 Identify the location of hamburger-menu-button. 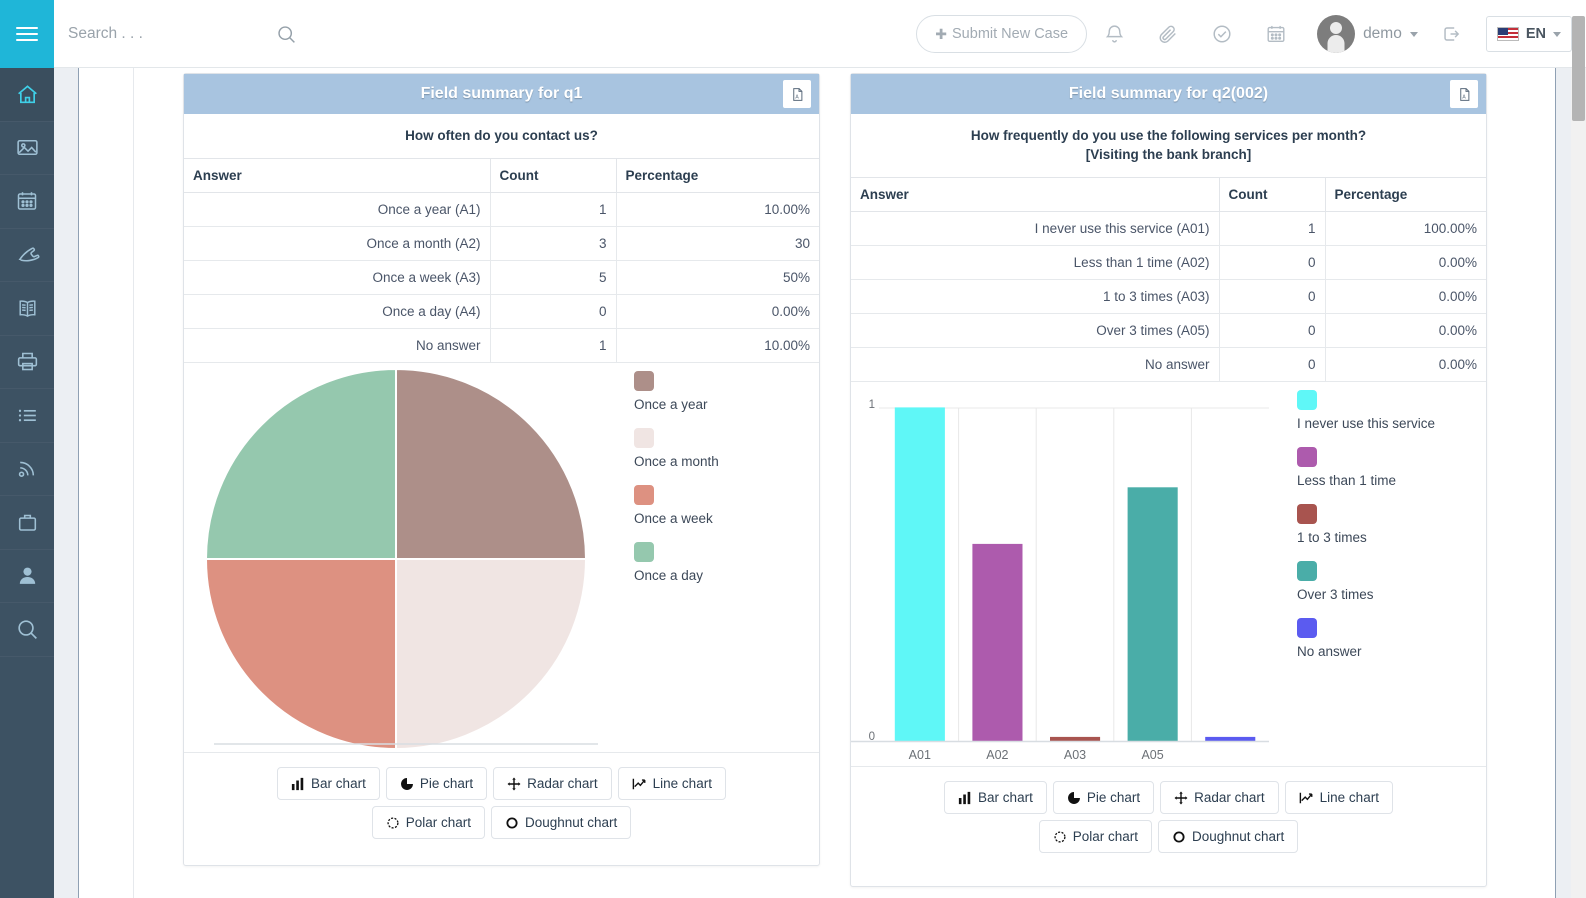
(27, 34).